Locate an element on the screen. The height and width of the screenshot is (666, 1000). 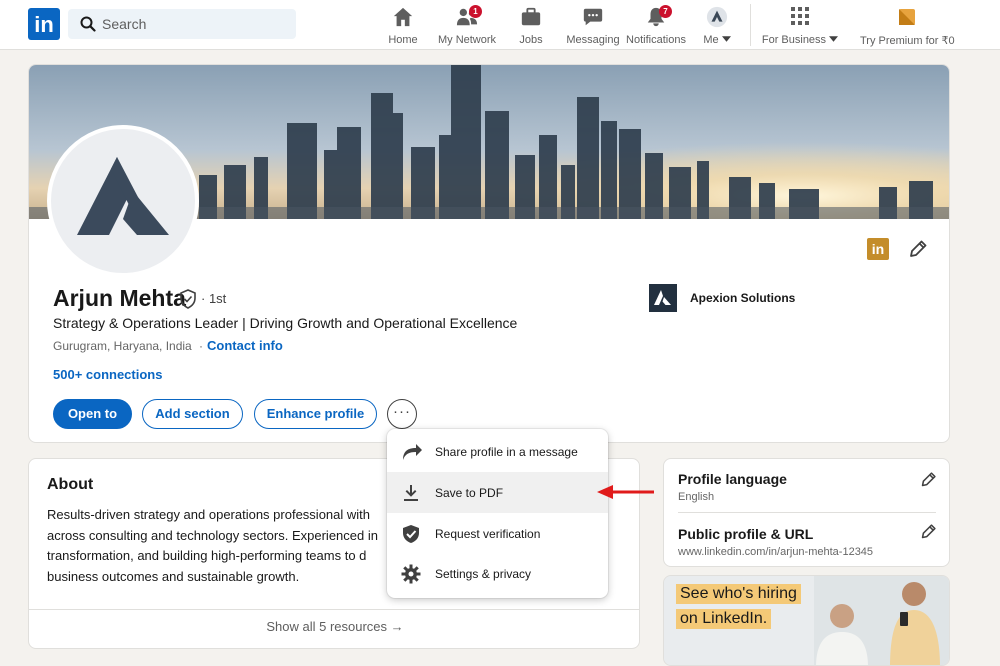
home-icon is located at coordinates (403, 17).